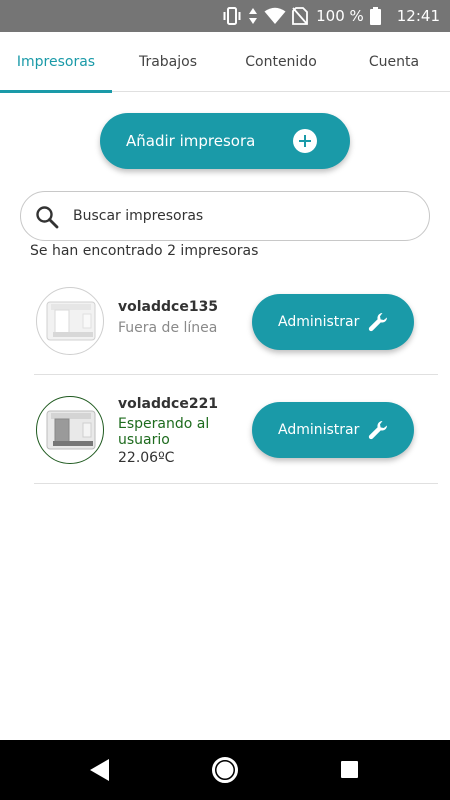 The height and width of the screenshot is (800, 450). What do you see at coordinates (146, 458) in the screenshot?
I see `printer-temperature: 22.06ºC` at bounding box center [146, 458].